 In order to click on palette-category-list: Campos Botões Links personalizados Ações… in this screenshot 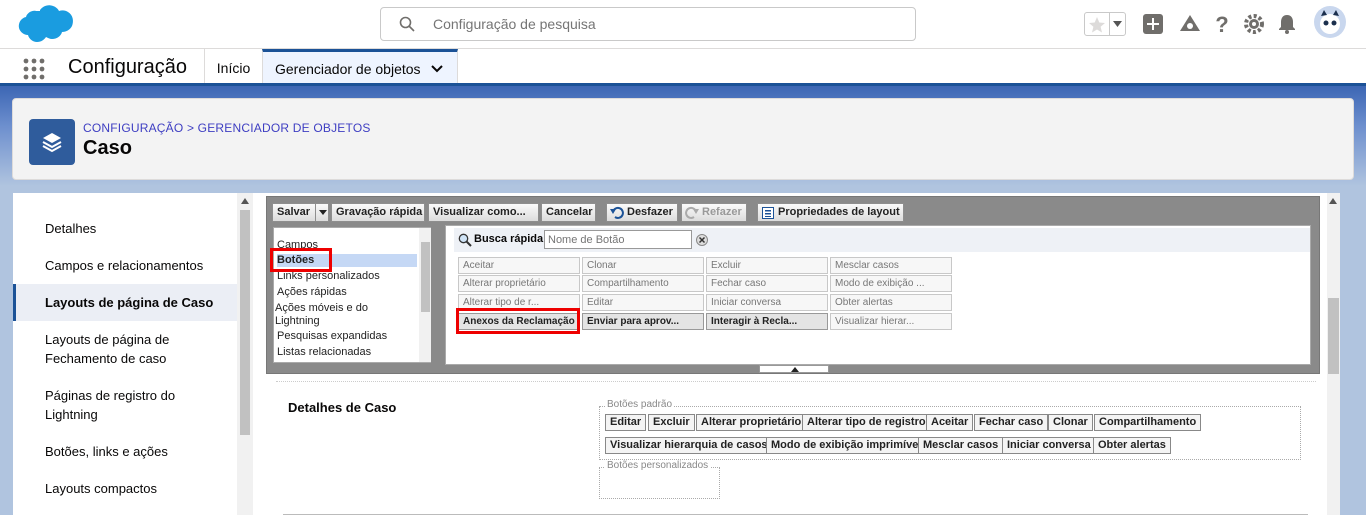, I will do `click(350, 295)`.